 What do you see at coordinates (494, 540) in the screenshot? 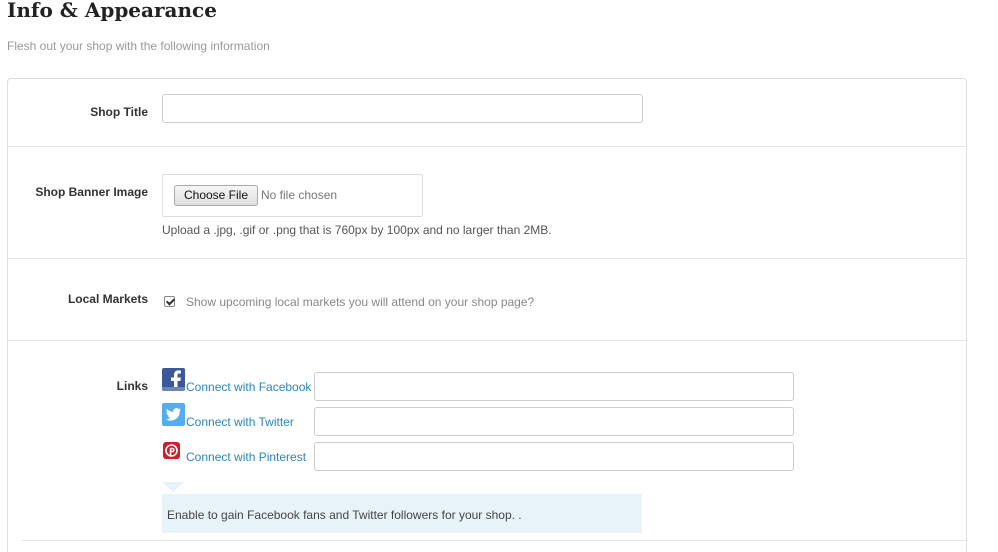
I see `divider` at bounding box center [494, 540].